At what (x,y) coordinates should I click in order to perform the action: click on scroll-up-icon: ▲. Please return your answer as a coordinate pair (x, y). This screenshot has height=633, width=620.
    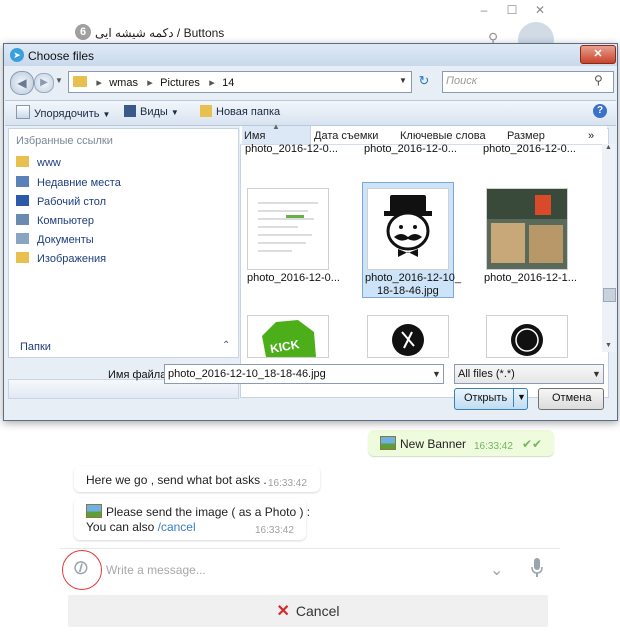
    Looking at the image, I should click on (608, 147).